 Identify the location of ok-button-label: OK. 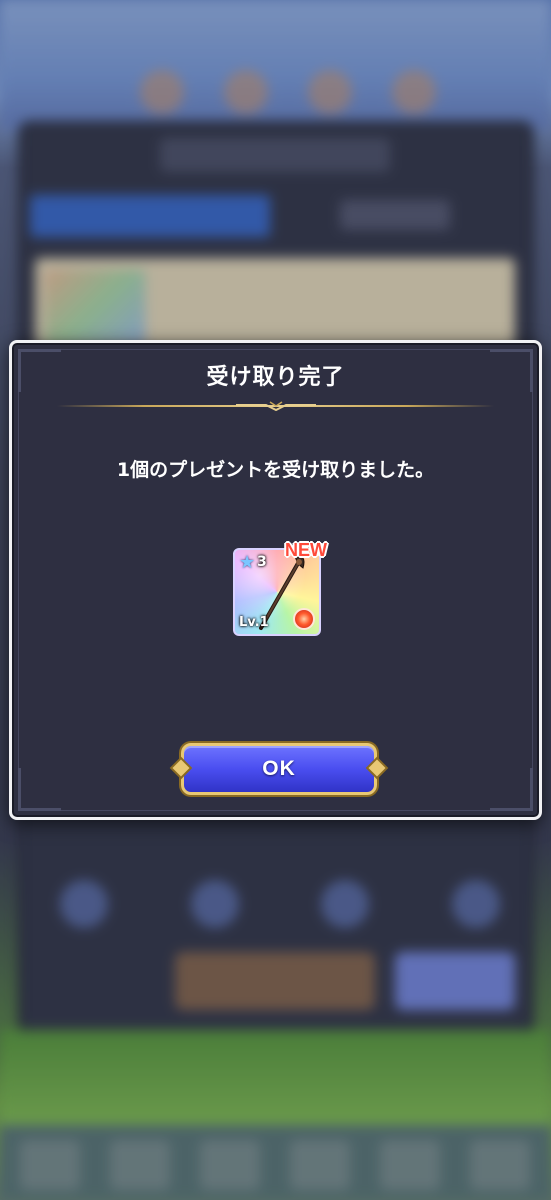
(279, 768).